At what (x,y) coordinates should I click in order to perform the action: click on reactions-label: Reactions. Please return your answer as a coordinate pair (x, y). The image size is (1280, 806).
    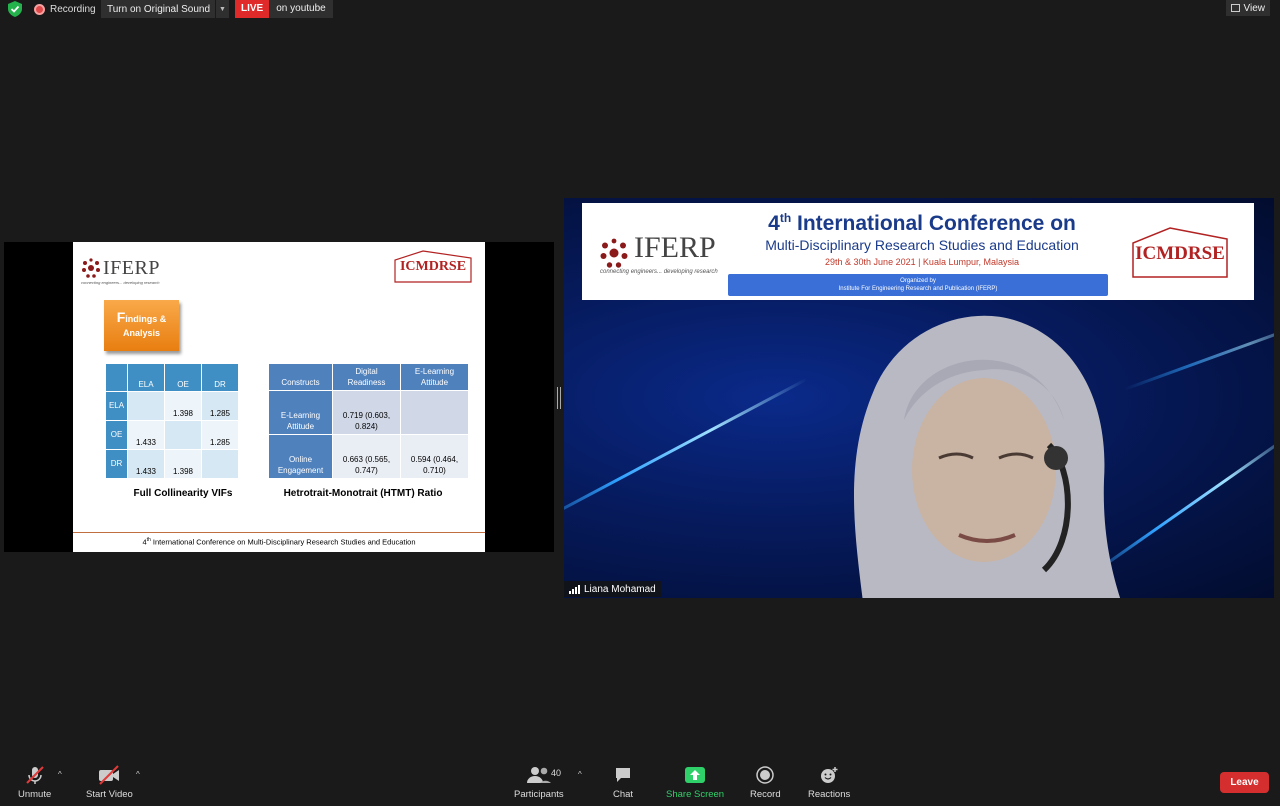
    Looking at the image, I should click on (829, 794).